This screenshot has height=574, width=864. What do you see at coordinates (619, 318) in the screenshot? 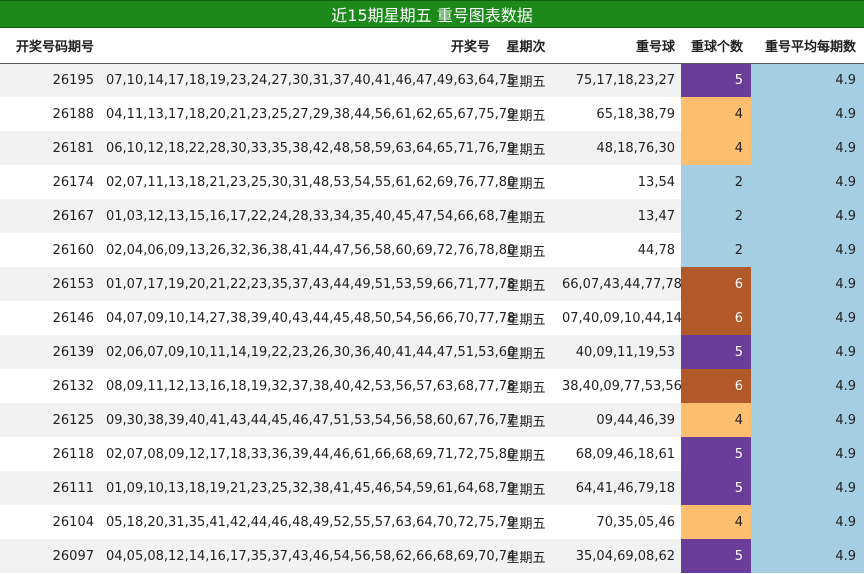
I see `repeat-cell: 07,40,09,10,44,14` at bounding box center [619, 318].